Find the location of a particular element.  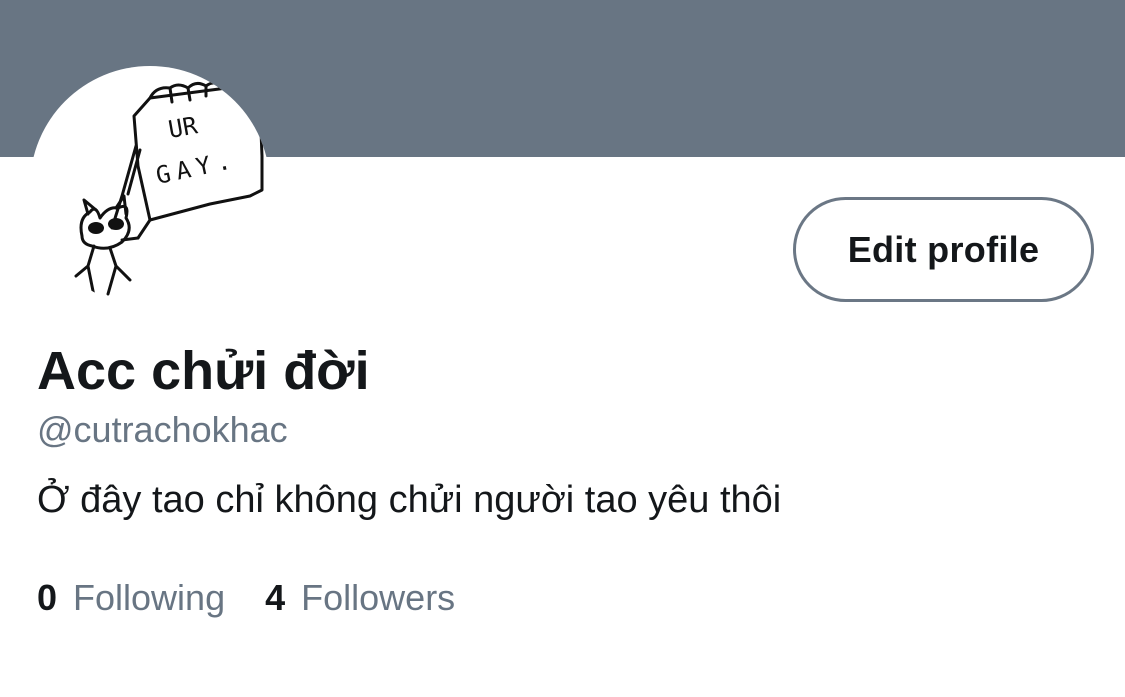

svg-text: GAY. is located at coordinates (196, 167).